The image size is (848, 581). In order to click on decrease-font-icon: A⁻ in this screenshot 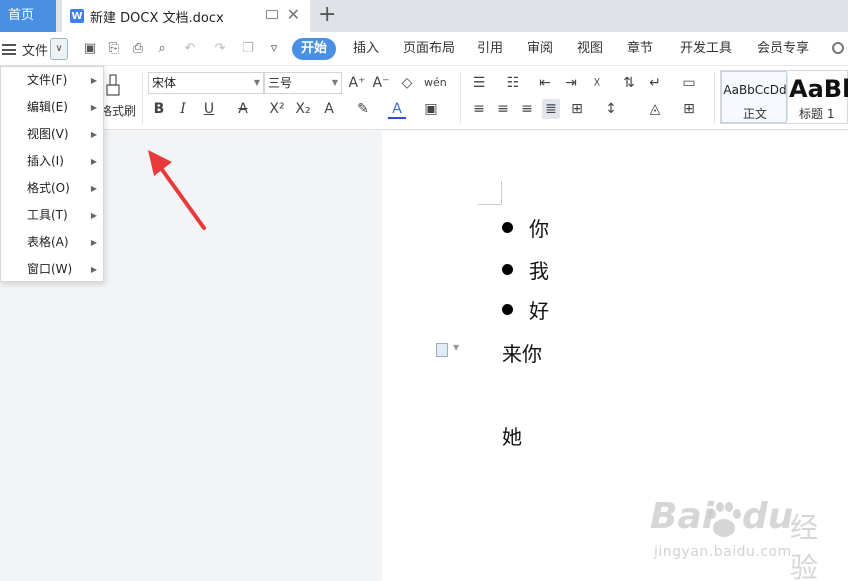, I will do `click(381, 83)`.